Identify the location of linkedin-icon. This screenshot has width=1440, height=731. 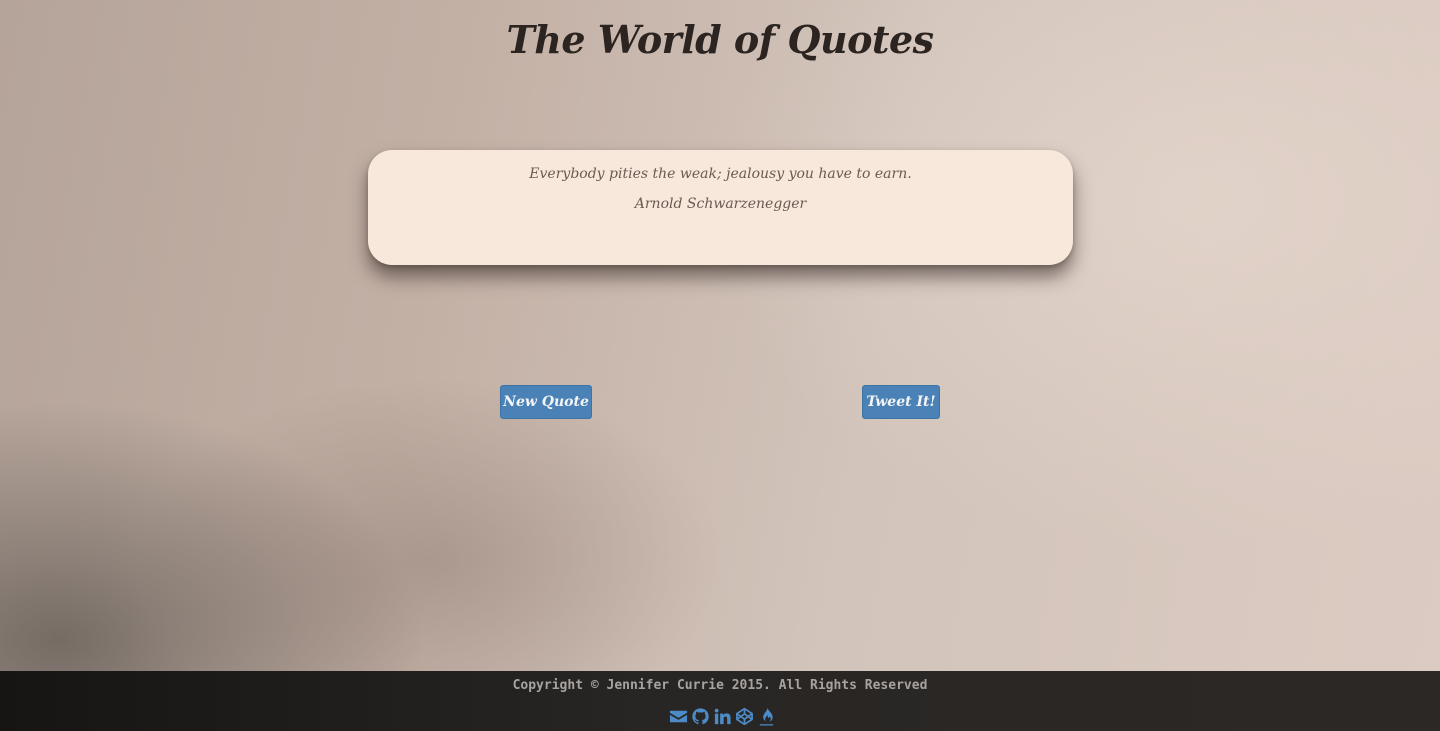
(722, 716).